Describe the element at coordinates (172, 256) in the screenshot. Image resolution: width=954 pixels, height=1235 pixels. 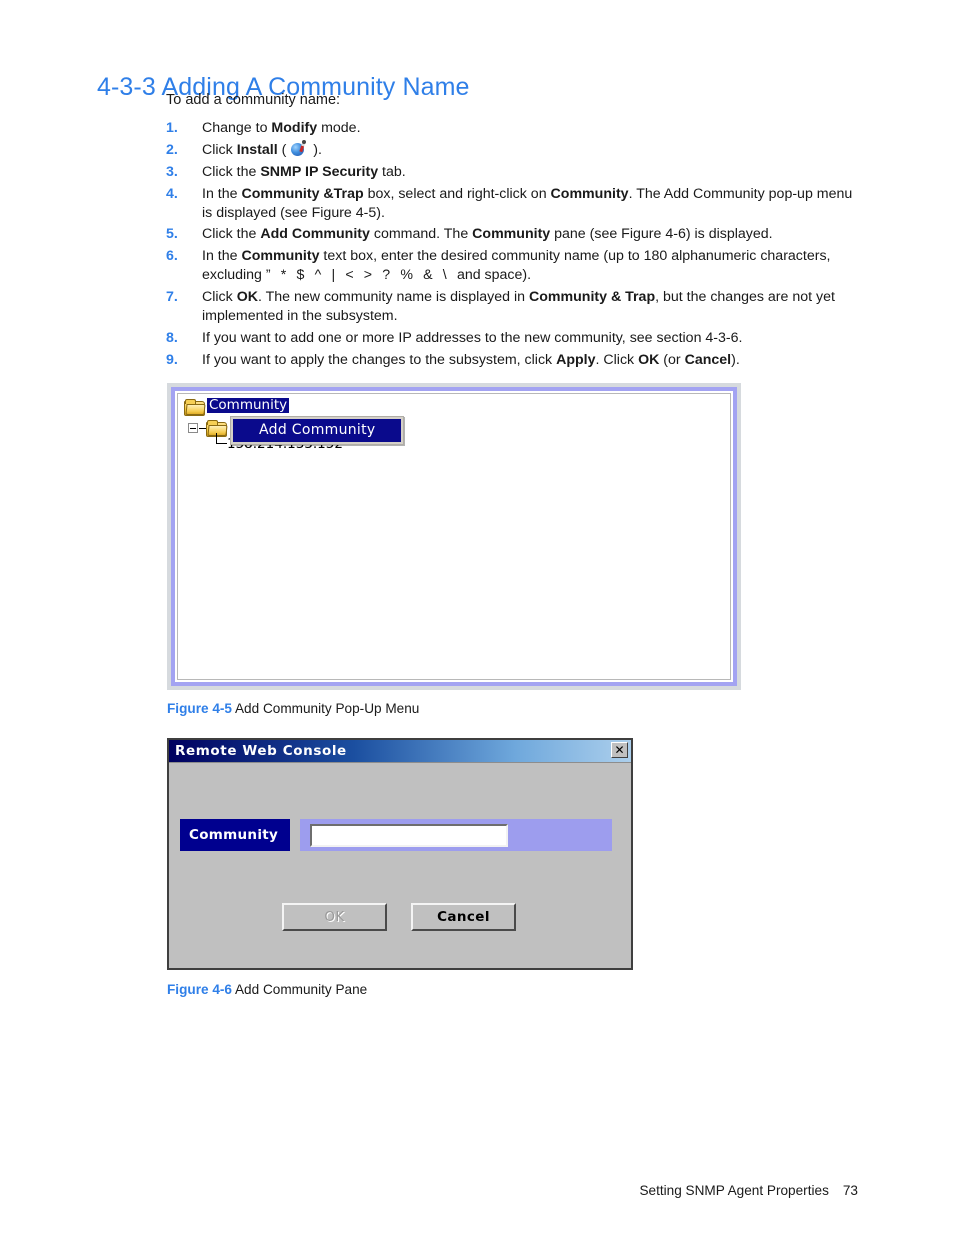
I see `step-number: 6.` at that location.